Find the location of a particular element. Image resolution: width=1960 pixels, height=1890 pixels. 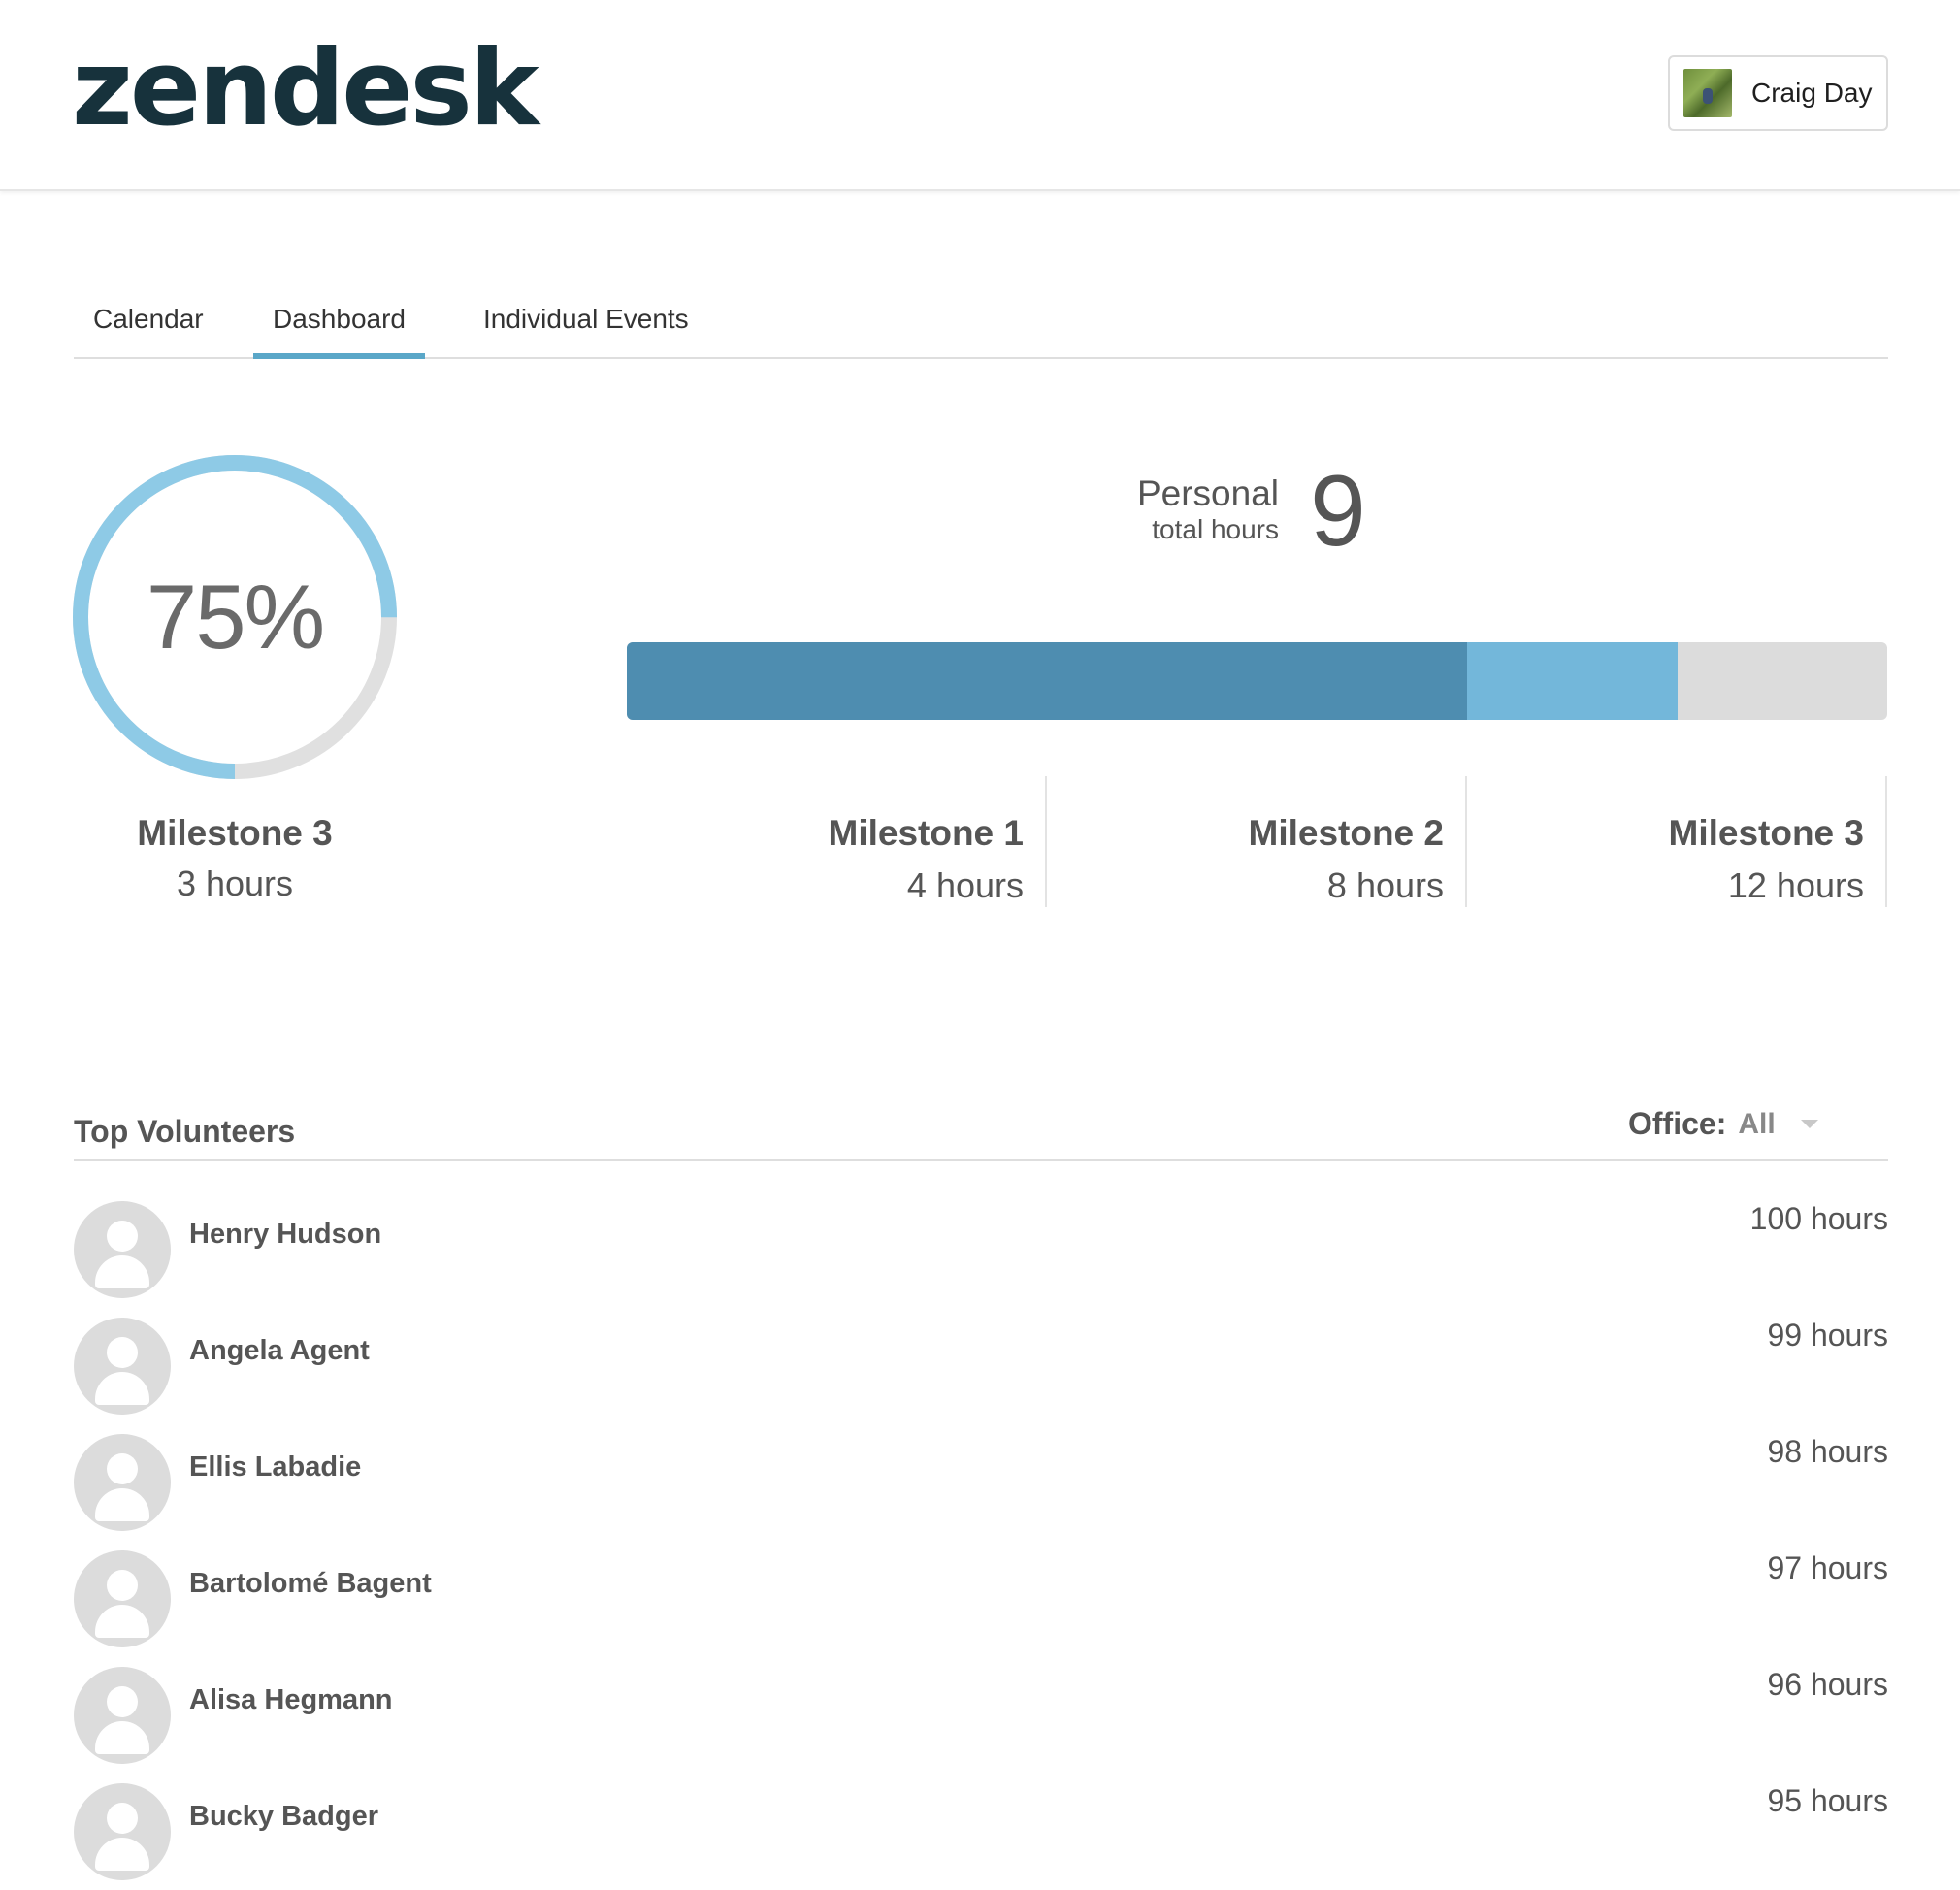

completed-milestones-segment is located at coordinates (1047, 681).